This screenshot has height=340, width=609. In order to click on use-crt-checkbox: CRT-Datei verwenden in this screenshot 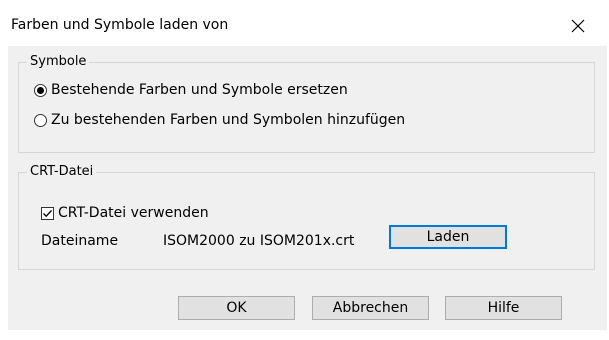, I will do `click(125, 213)`.